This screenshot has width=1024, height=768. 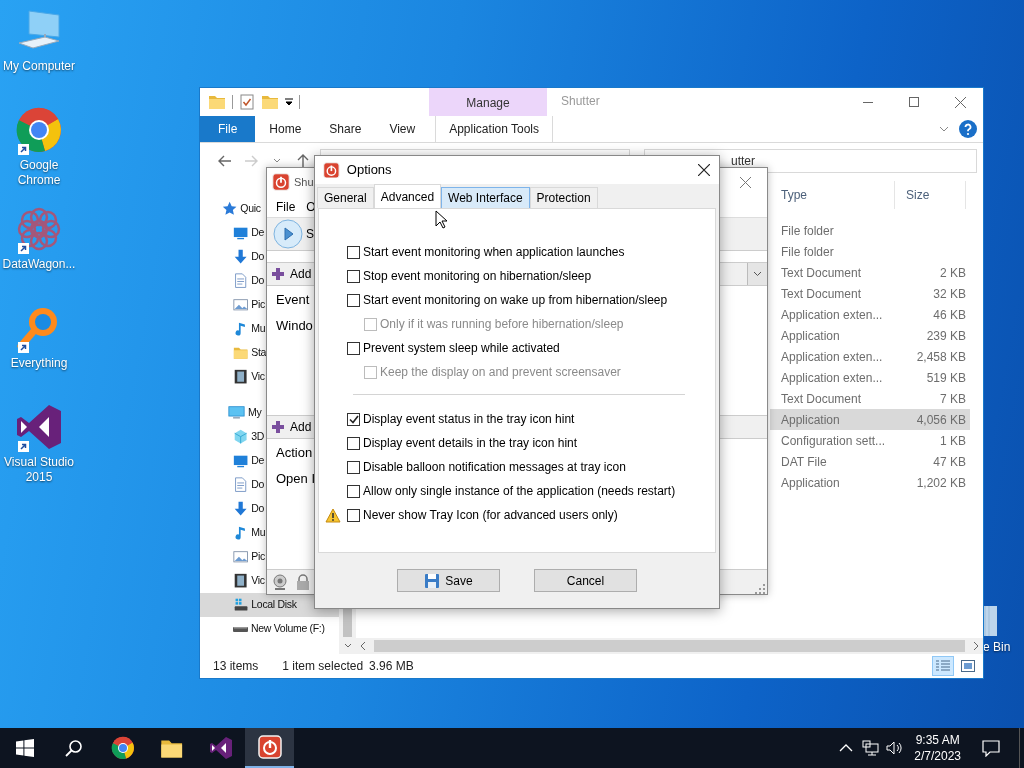 What do you see at coordinates (502, 324) in the screenshot?
I see `checkbox-label: Only if it was running before hibernation/sleep` at bounding box center [502, 324].